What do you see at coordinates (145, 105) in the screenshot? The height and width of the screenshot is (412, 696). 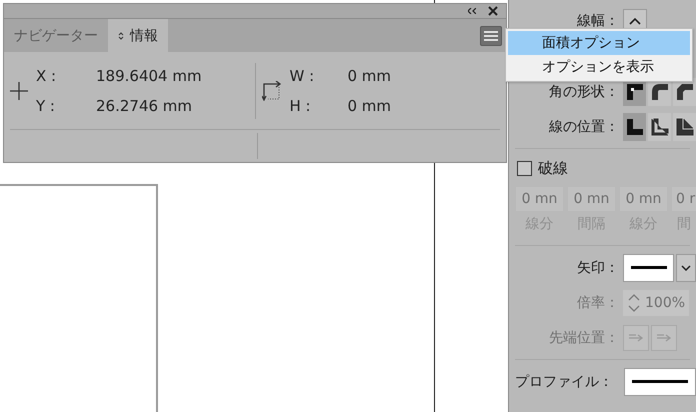 I see `y-value: 26.2746 mm` at bounding box center [145, 105].